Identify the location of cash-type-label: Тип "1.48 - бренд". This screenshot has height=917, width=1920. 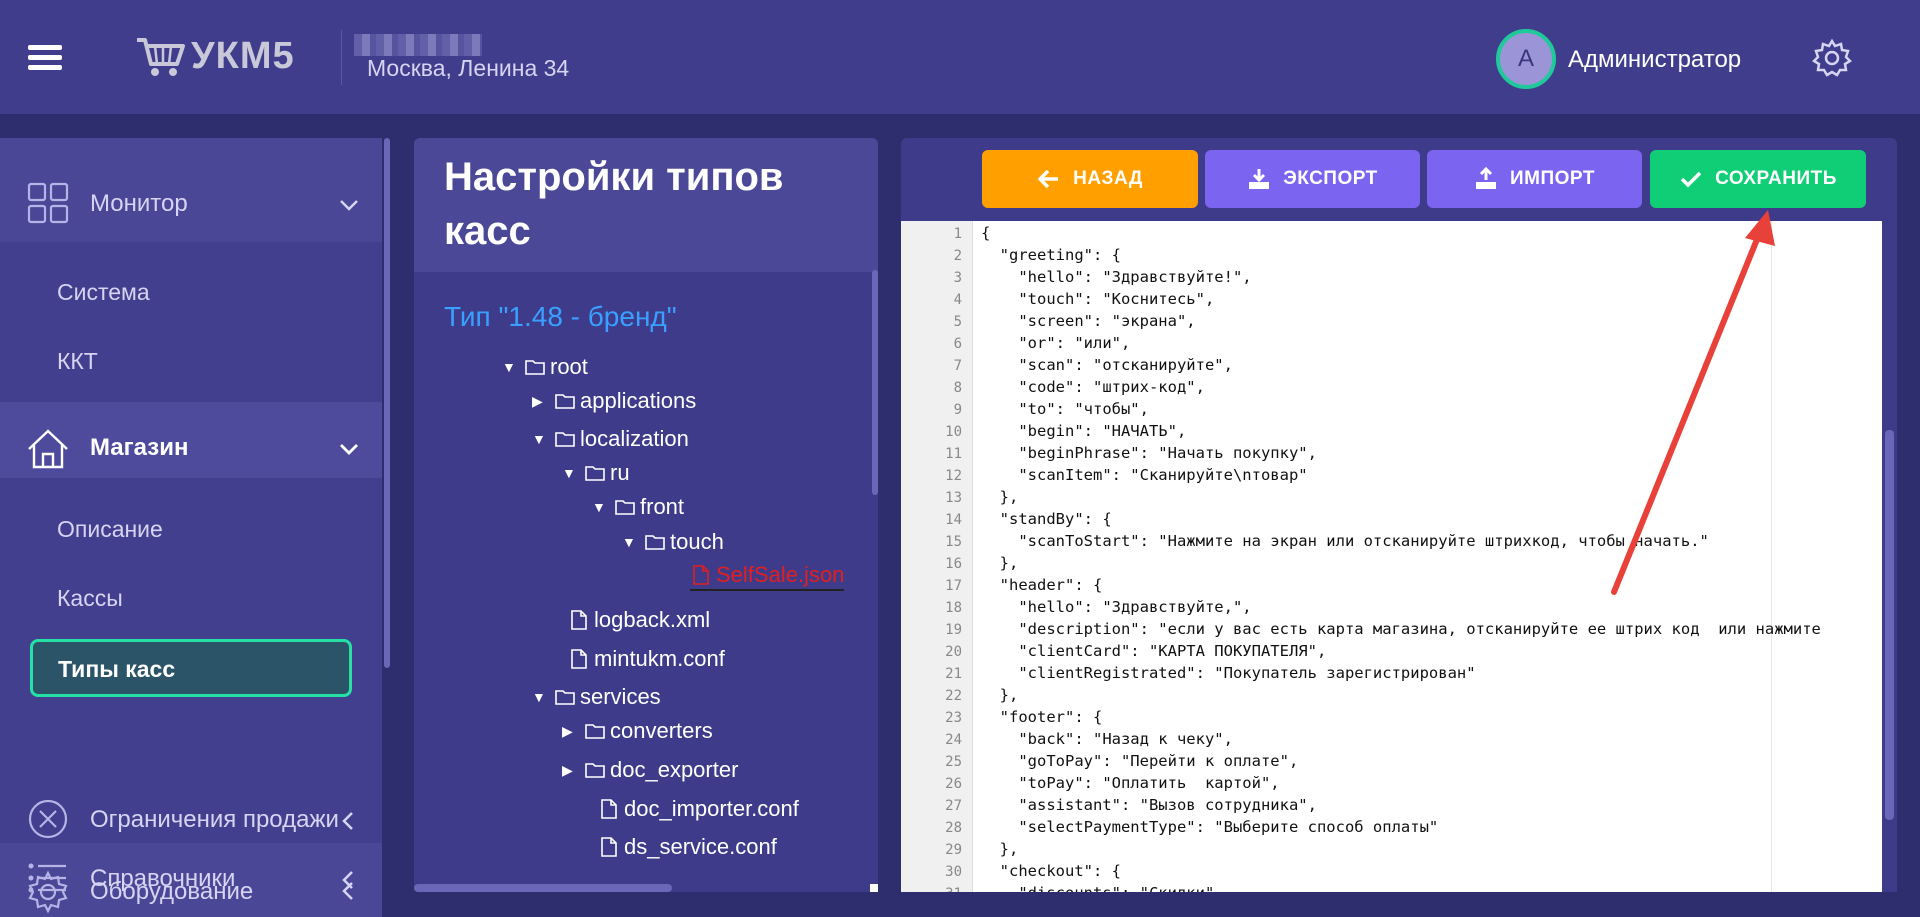
(560, 316).